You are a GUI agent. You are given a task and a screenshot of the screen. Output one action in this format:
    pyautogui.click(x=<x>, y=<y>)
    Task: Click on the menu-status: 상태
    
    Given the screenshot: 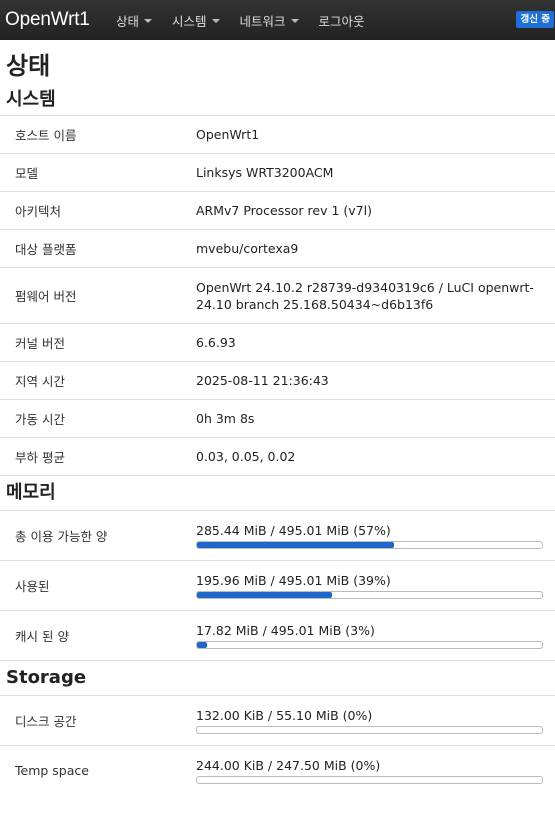 What is the action you would take?
    pyautogui.click(x=134, y=20)
    